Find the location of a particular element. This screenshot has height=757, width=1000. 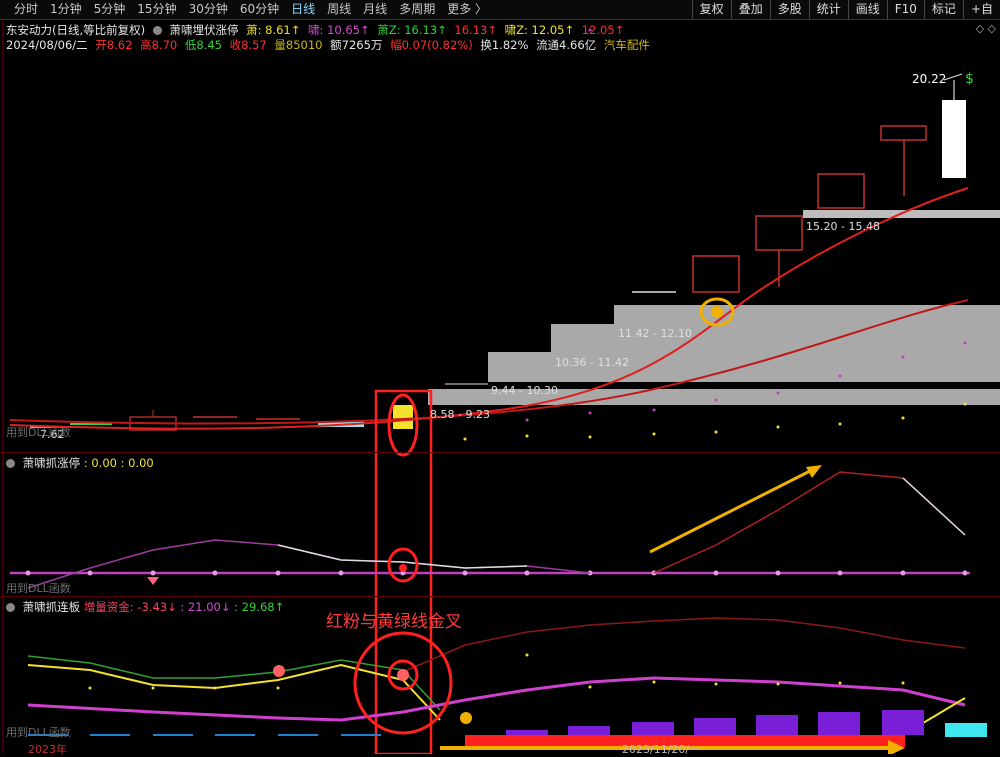

fund-label: 增量资金: is located at coordinates (108, 607).